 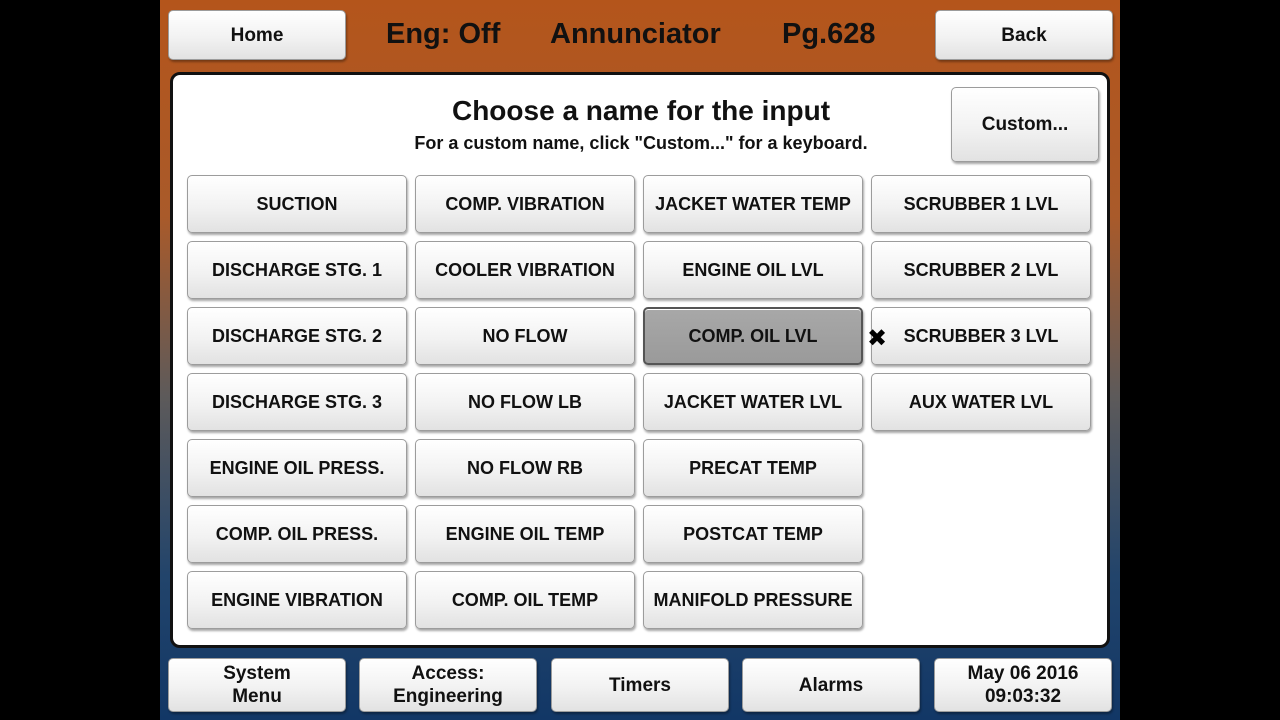 I want to click on name-option-button: SCRUBBER 3 LVL, so click(x=981, y=336).